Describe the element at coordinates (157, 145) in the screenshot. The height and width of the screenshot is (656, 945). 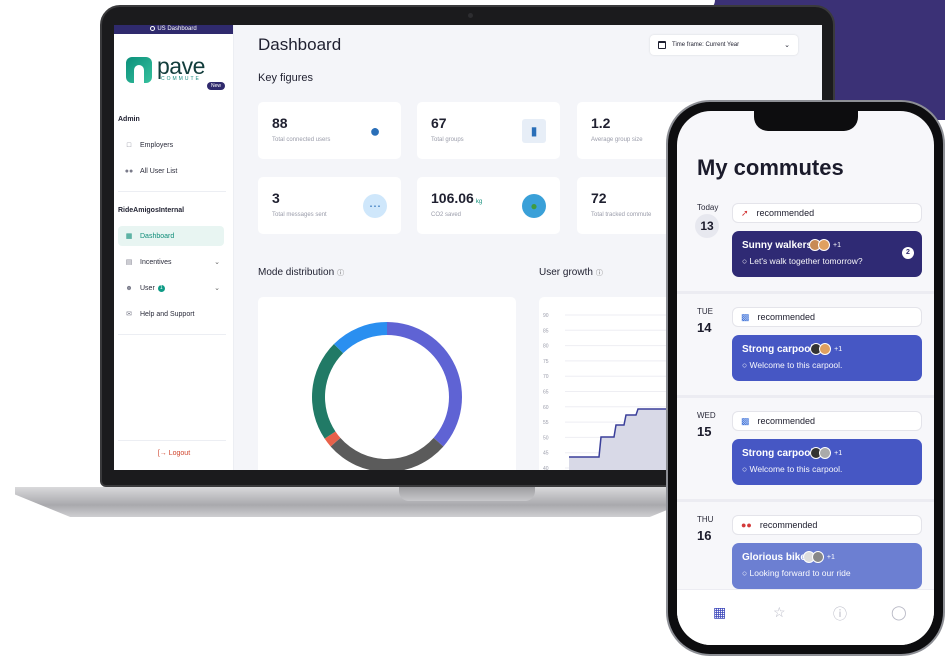
I see `sidebar-item-label: Employers` at that location.